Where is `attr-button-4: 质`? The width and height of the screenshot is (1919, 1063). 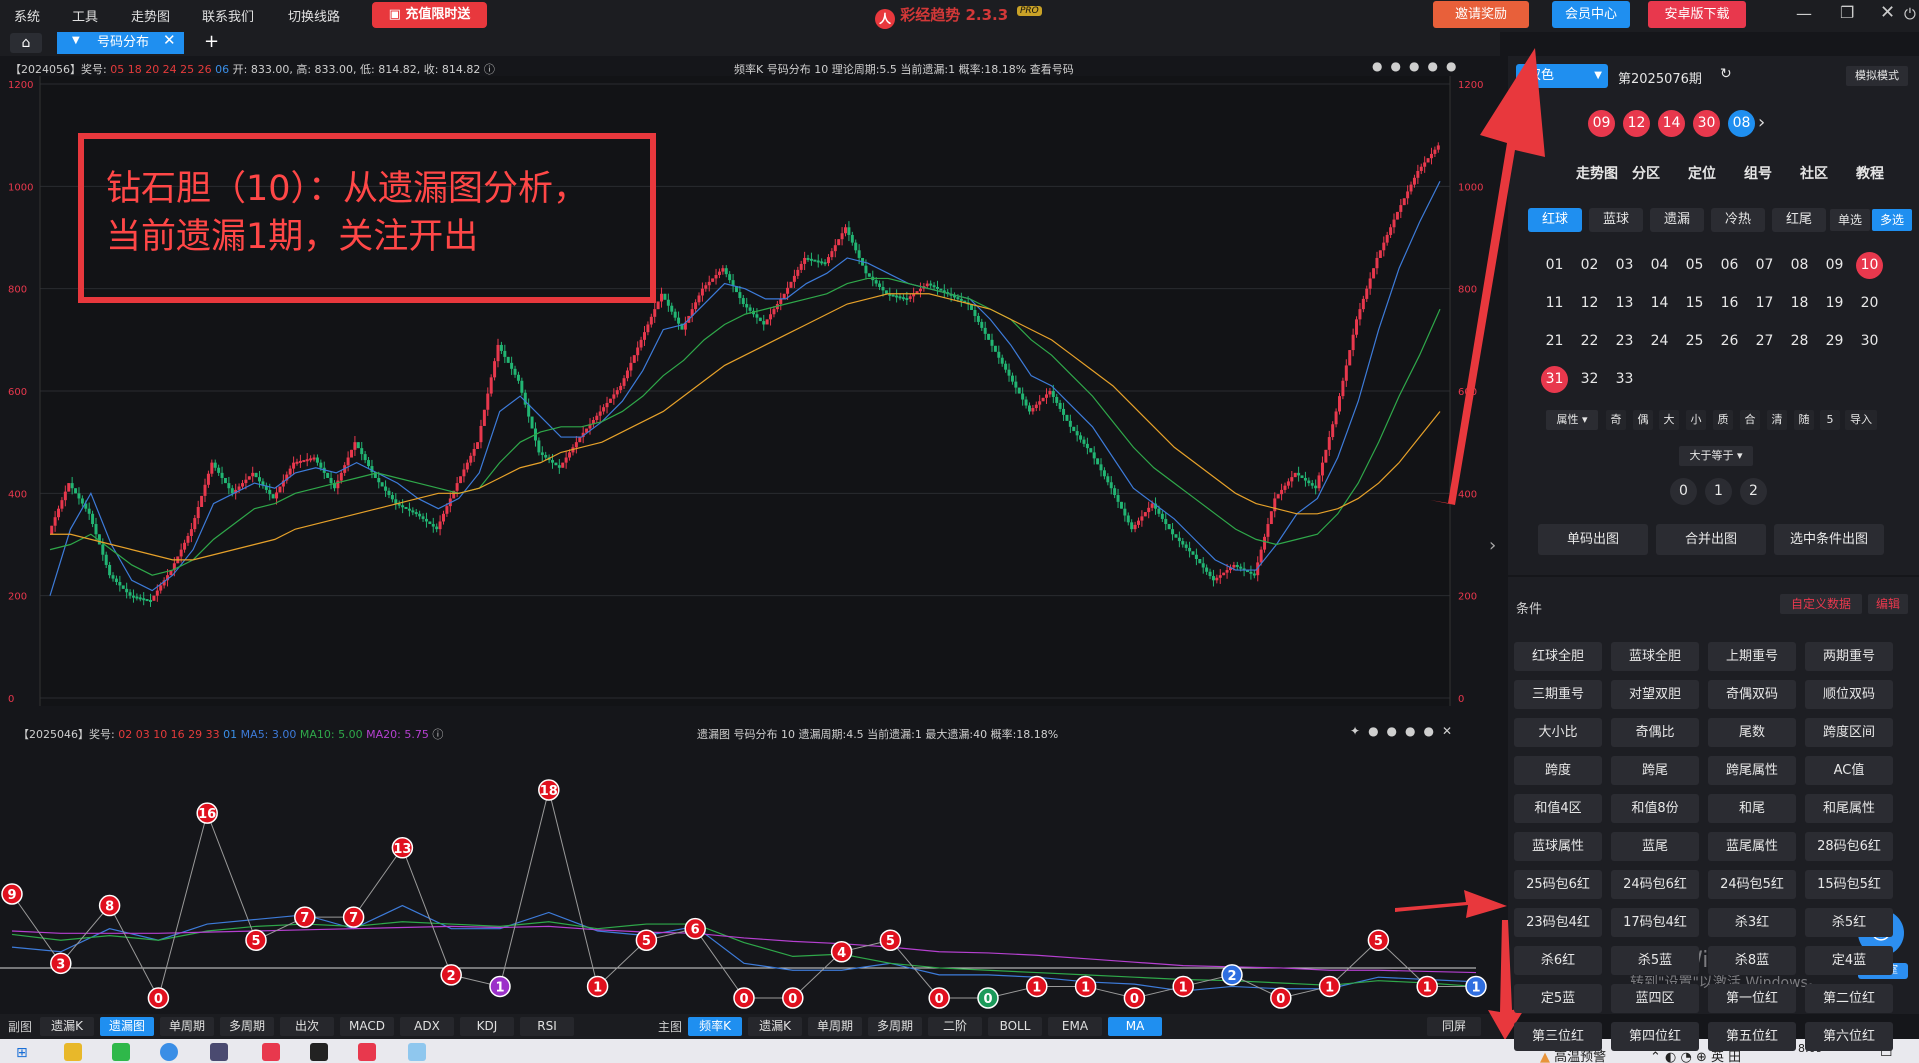
attr-button-4: 质 is located at coordinates (1723, 420).